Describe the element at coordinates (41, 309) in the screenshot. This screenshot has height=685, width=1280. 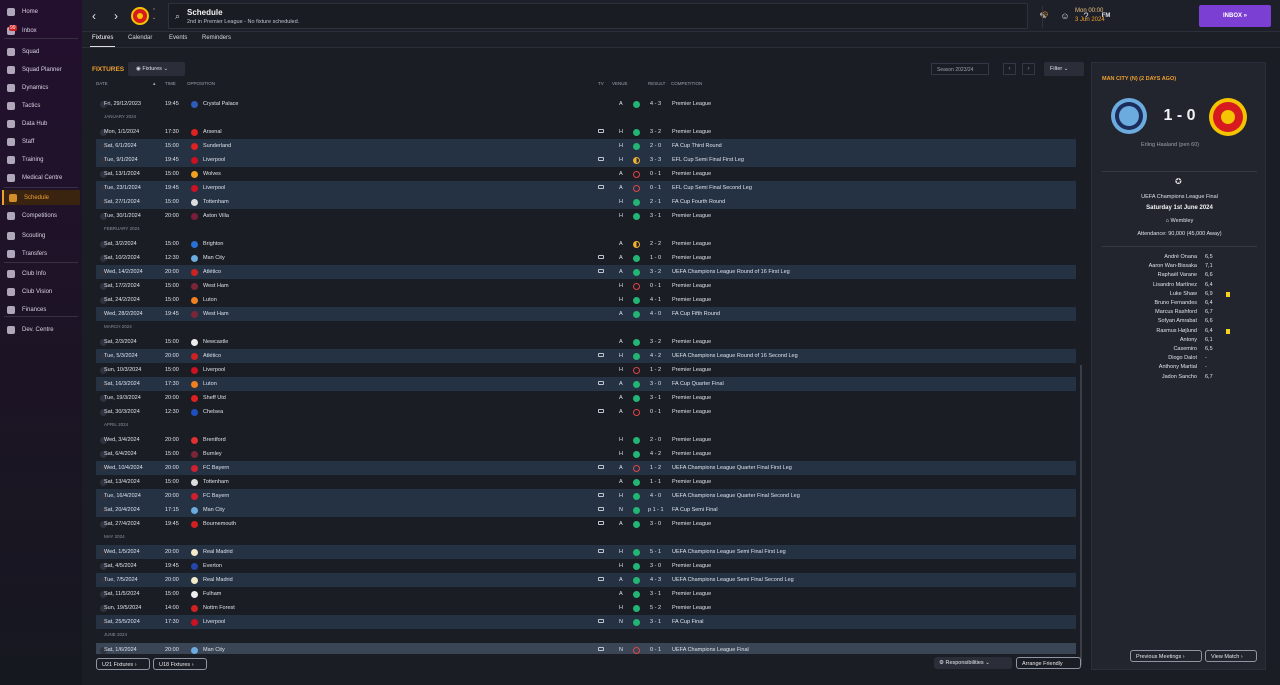
I see `sidebar-item-finances: Finances` at that location.